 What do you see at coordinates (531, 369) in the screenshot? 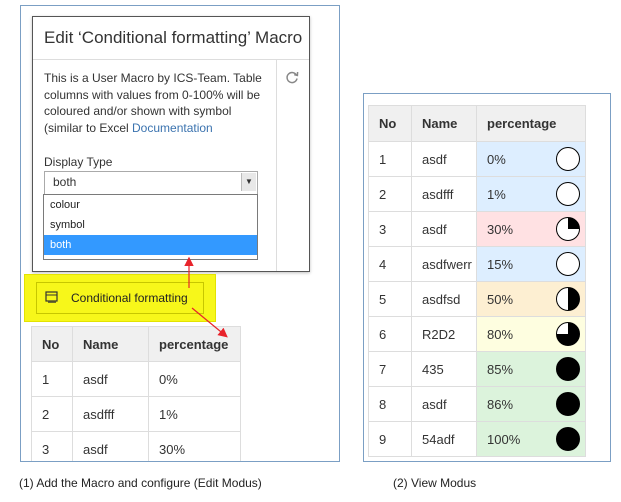
I see `cell-percentage: 85%` at bounding box center [531, 369].